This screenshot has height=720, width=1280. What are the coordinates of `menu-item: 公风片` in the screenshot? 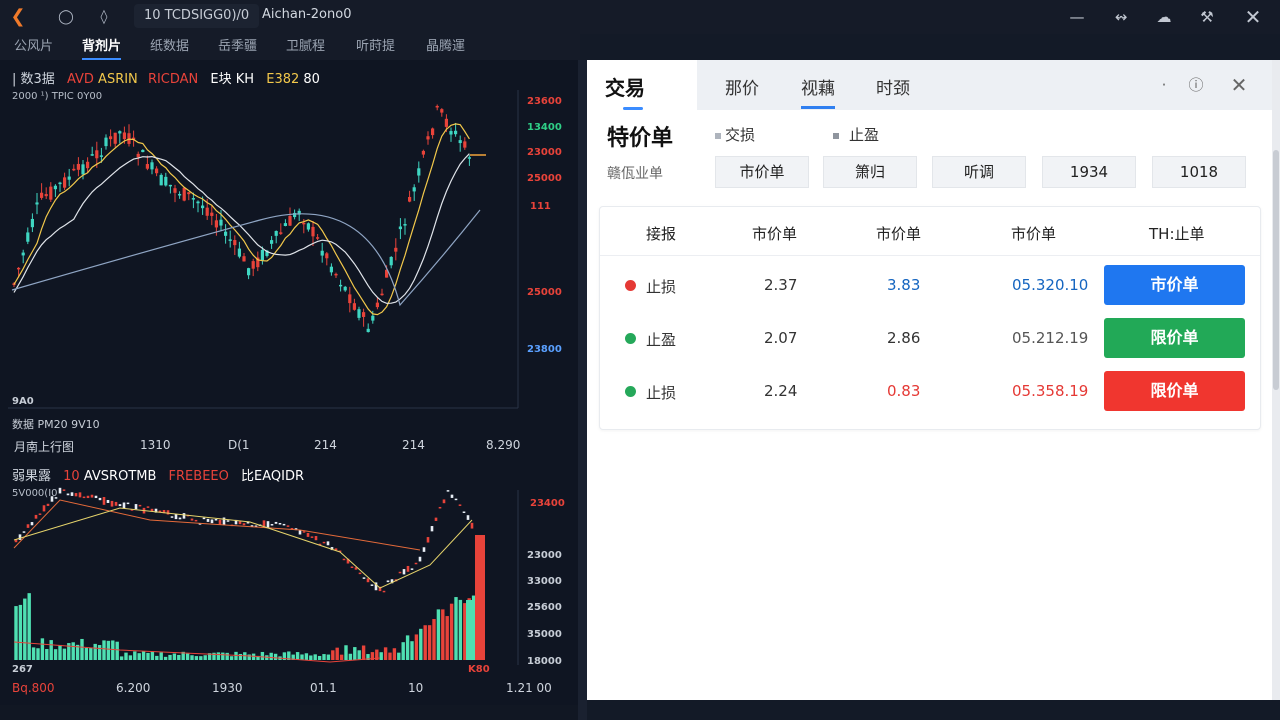 It's located at (33, 44).